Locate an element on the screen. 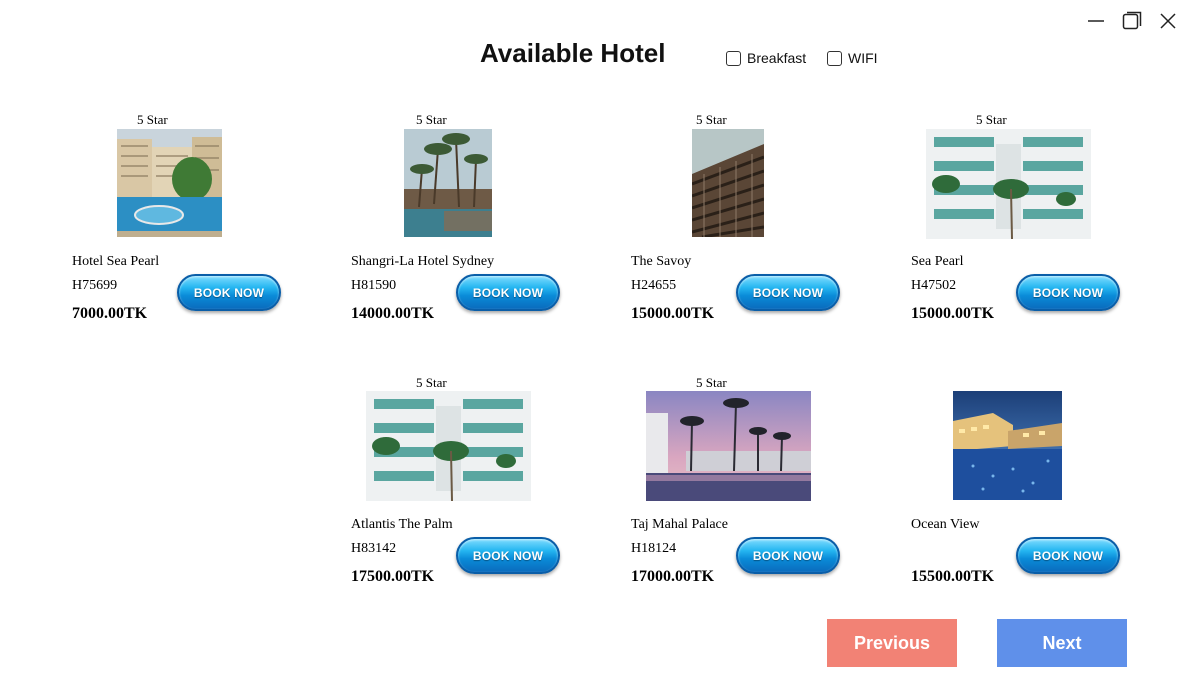  next-button: Next is located at coordinates (1062, 643).